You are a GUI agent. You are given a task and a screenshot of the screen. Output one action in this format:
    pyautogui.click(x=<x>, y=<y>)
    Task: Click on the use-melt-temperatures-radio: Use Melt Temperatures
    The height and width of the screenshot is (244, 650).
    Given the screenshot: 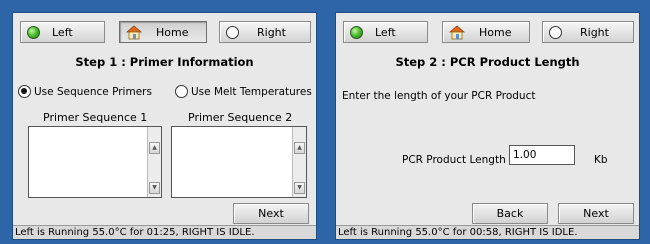 What is the action you would take?
    pyautogui.click(x=243, y=91)
    